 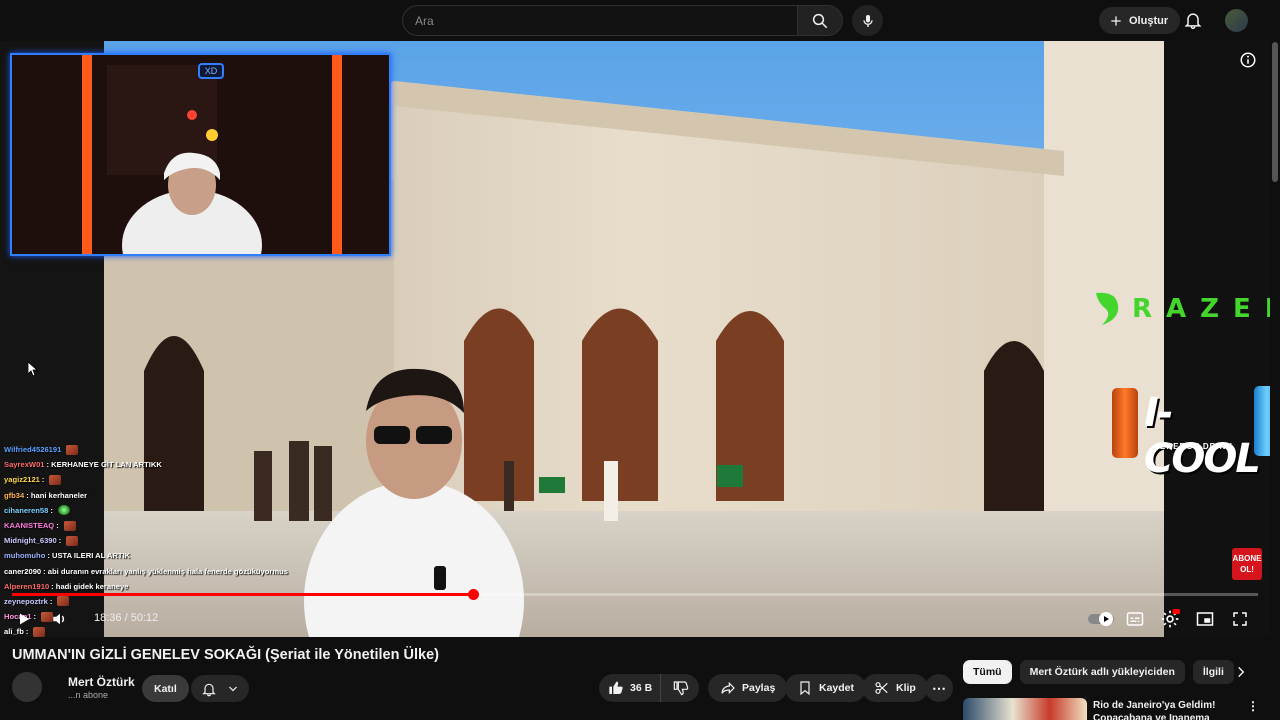 What do you see at coordinates (616, 687) in the screenshot?
I see `thumbs-up-icon` at bounding box center [616, 687].